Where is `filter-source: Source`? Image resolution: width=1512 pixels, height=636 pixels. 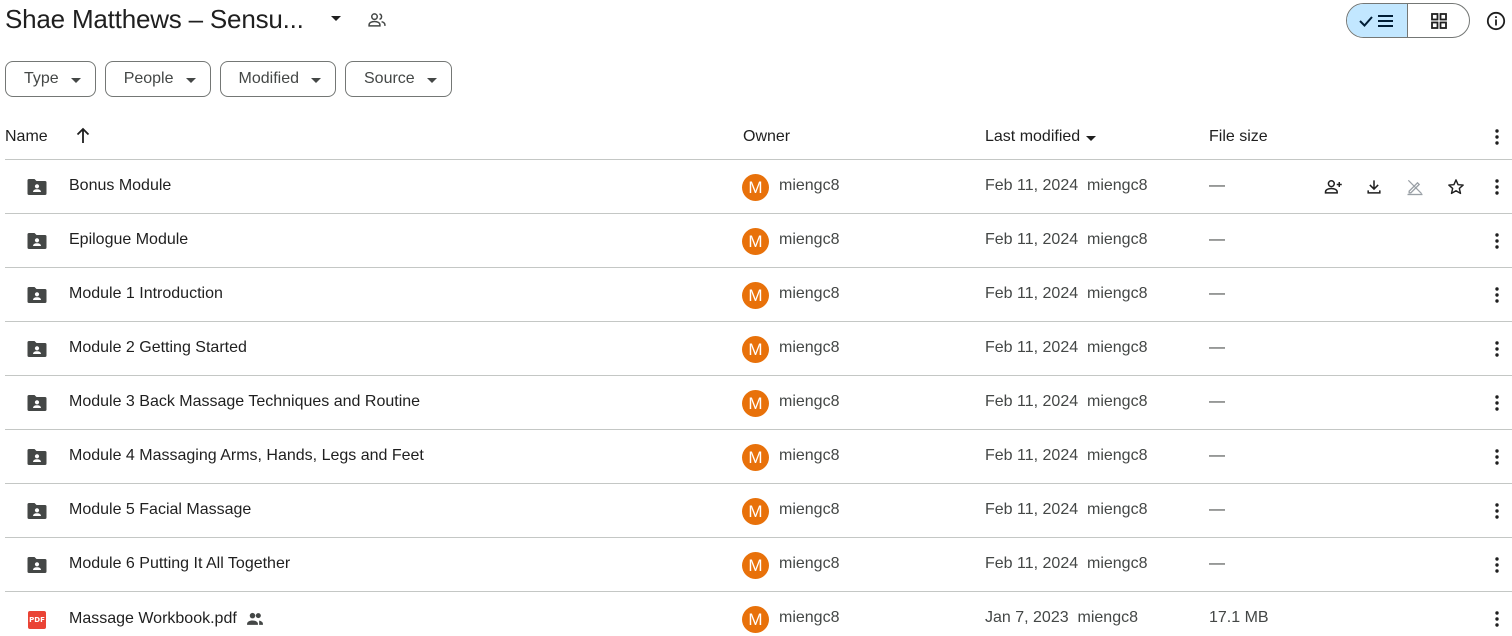
filter-source: Source is located at coordinates (398, 79).